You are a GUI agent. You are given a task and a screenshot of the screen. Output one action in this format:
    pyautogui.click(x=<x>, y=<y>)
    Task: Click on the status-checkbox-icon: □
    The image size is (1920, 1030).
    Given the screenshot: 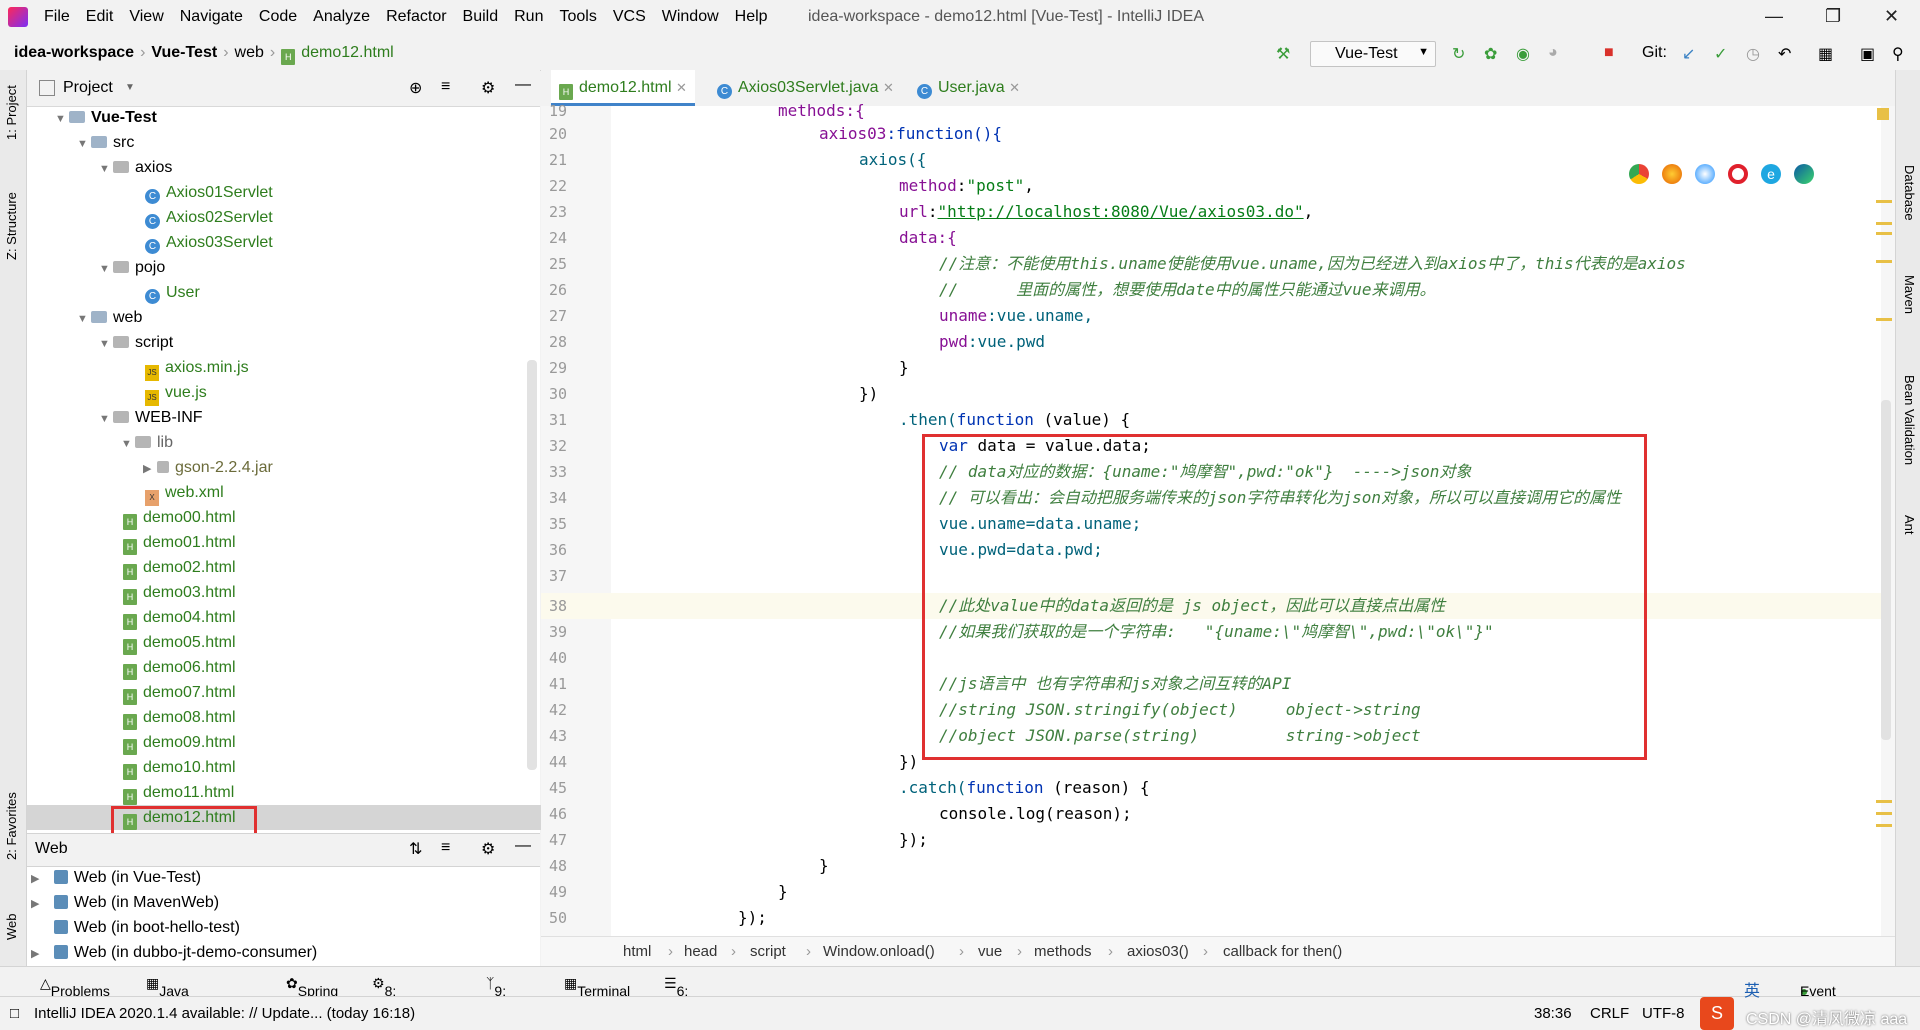 What is the action you would take?
    pyautogui.click(x=14, y=1013)
    